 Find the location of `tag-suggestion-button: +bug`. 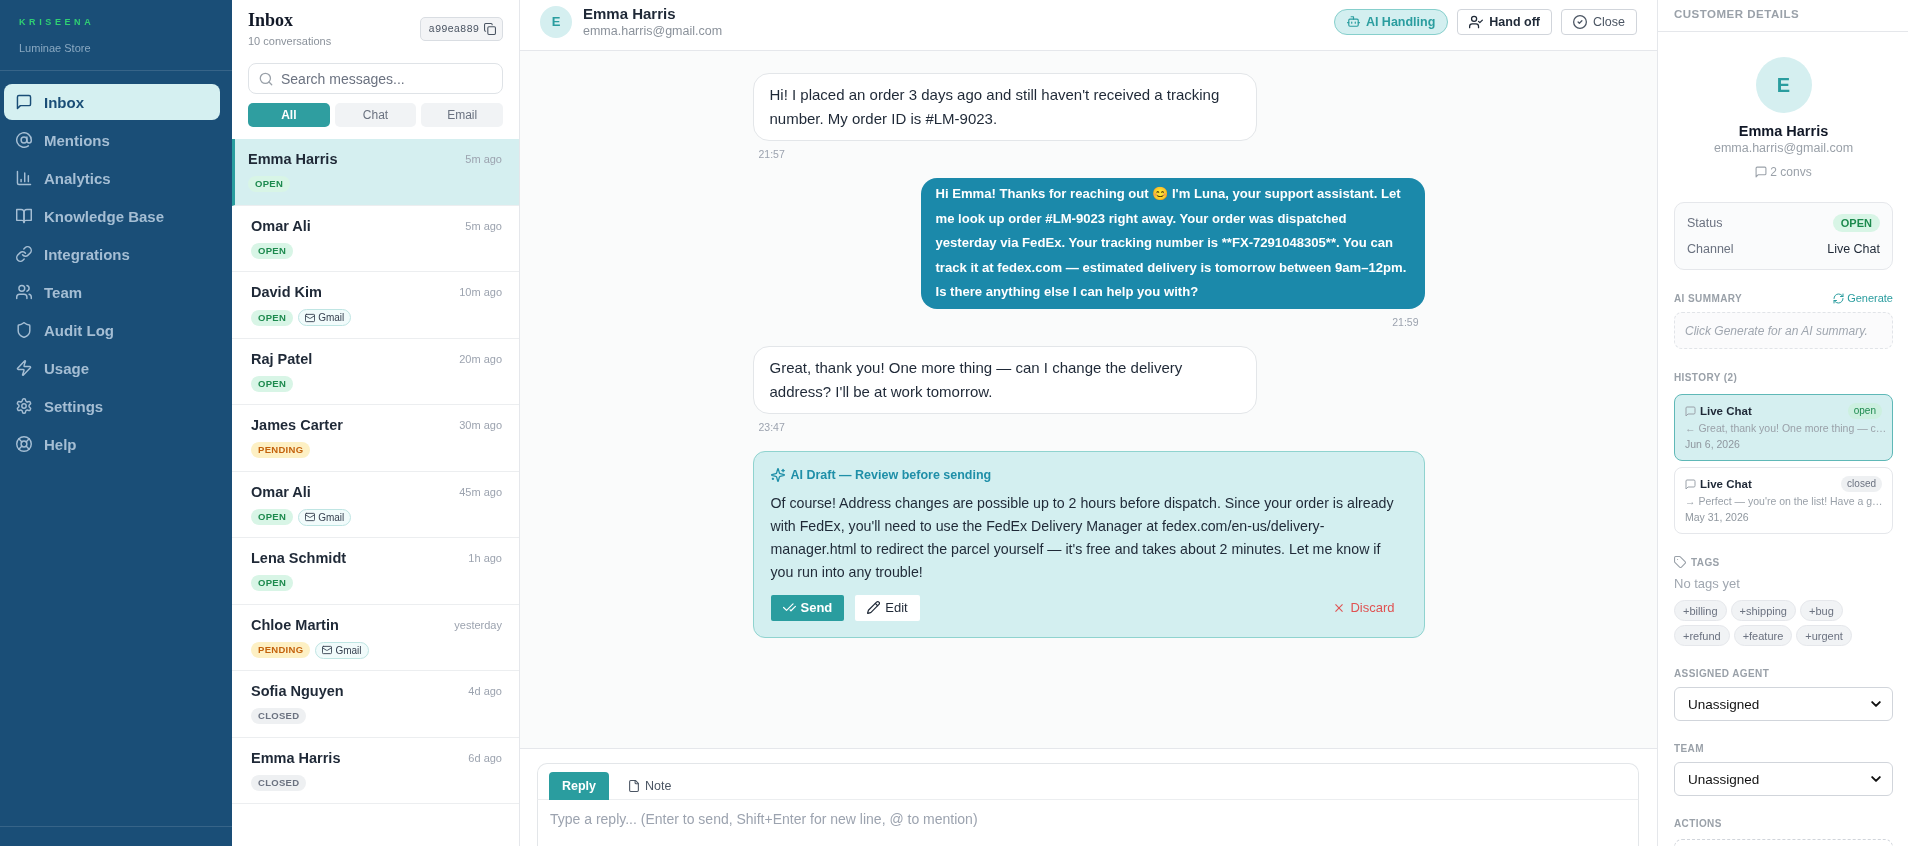

tag-suggestion-button: +bug is located at coordinates (1821, 610).